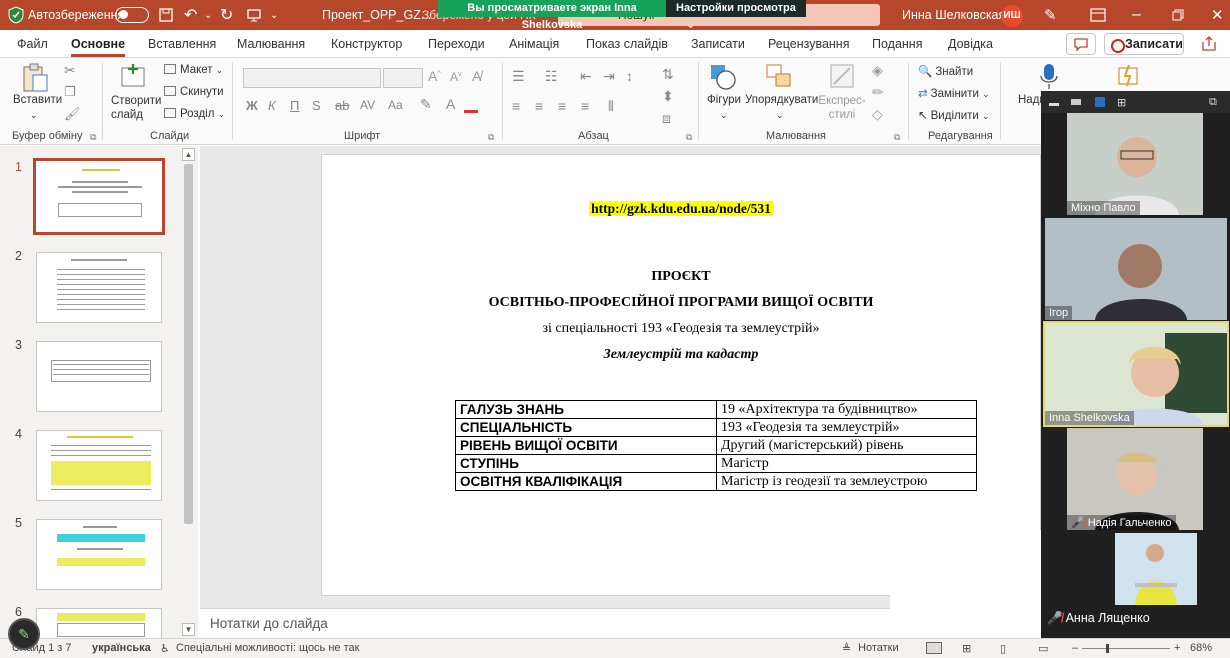  Describe the element at coordinates (426, 104) in the screenshot. I see `highlight-icon: ✎` at that location.